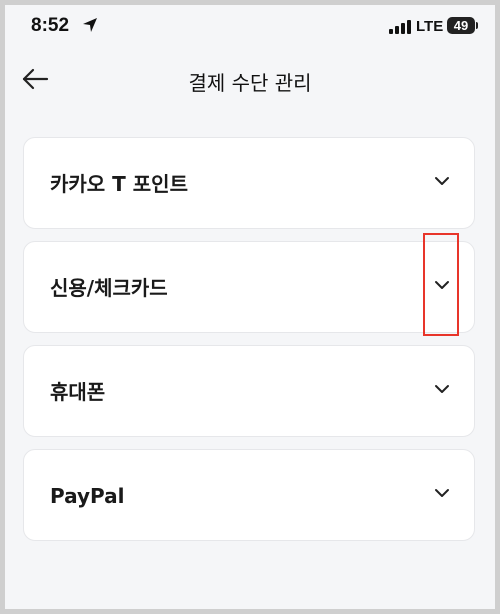 Image resolution: width=500 pixels, height=614 pixels. I want to click on payment-method-kakao-t-point: 카카오 T 포인트, so click(249, 183).